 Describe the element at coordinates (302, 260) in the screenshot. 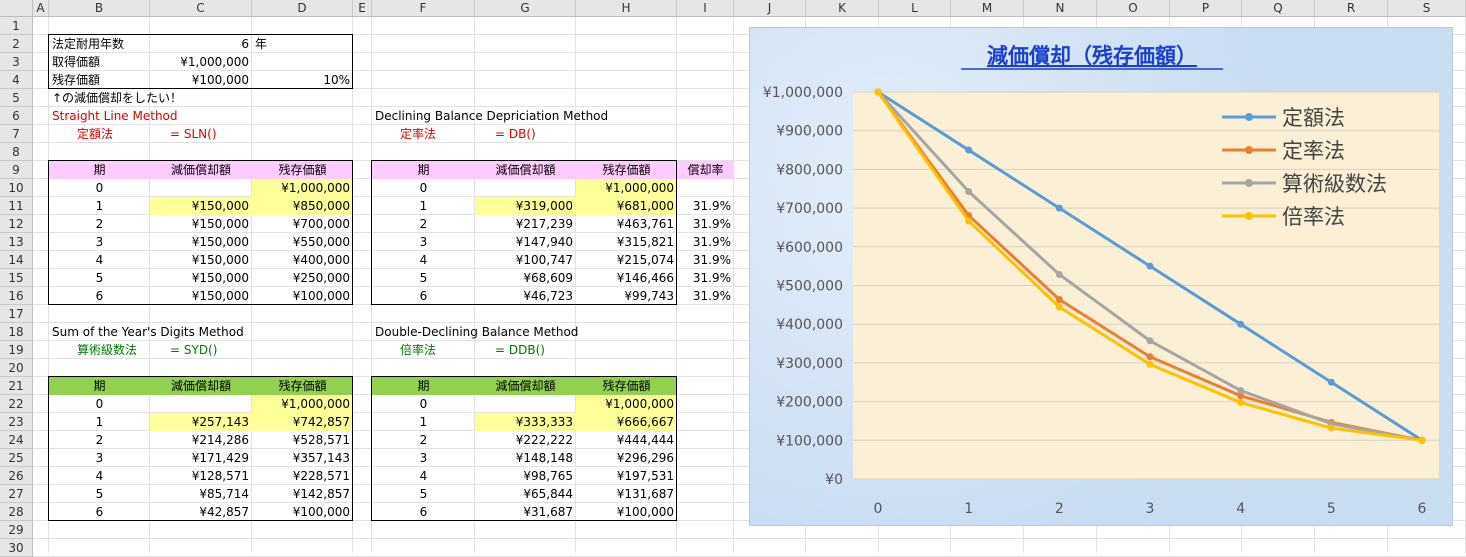

I see `sln-cell: ¥400,000` at that location.